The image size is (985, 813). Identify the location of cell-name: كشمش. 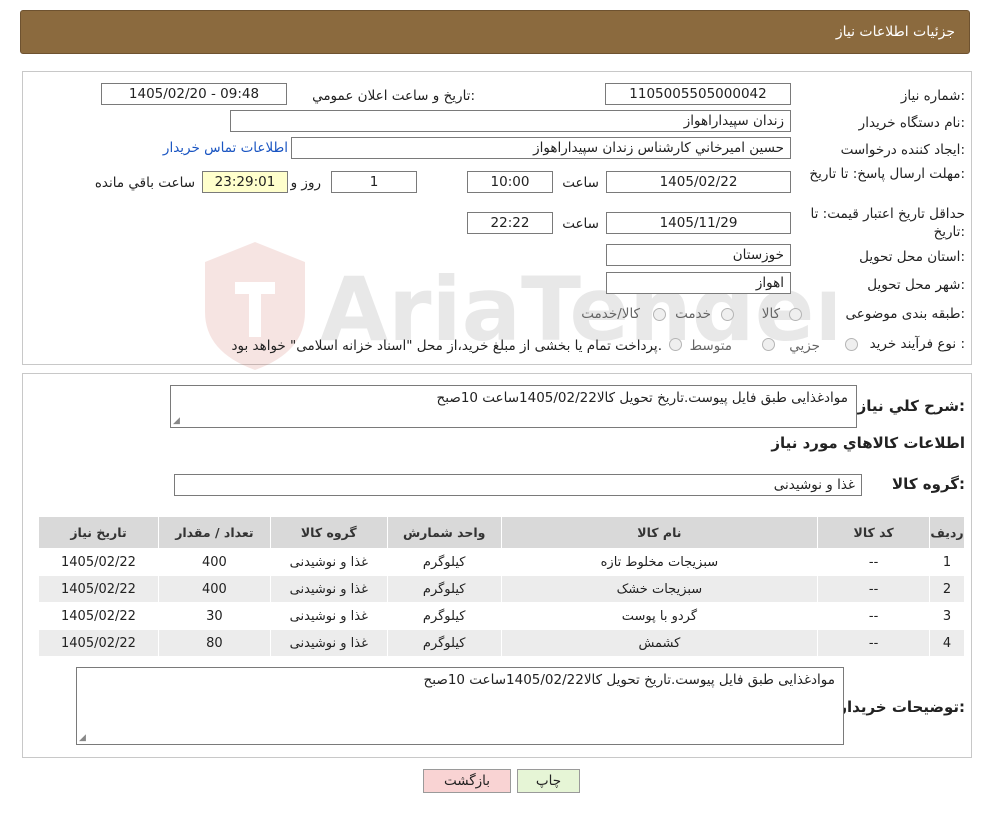
(659, 643).